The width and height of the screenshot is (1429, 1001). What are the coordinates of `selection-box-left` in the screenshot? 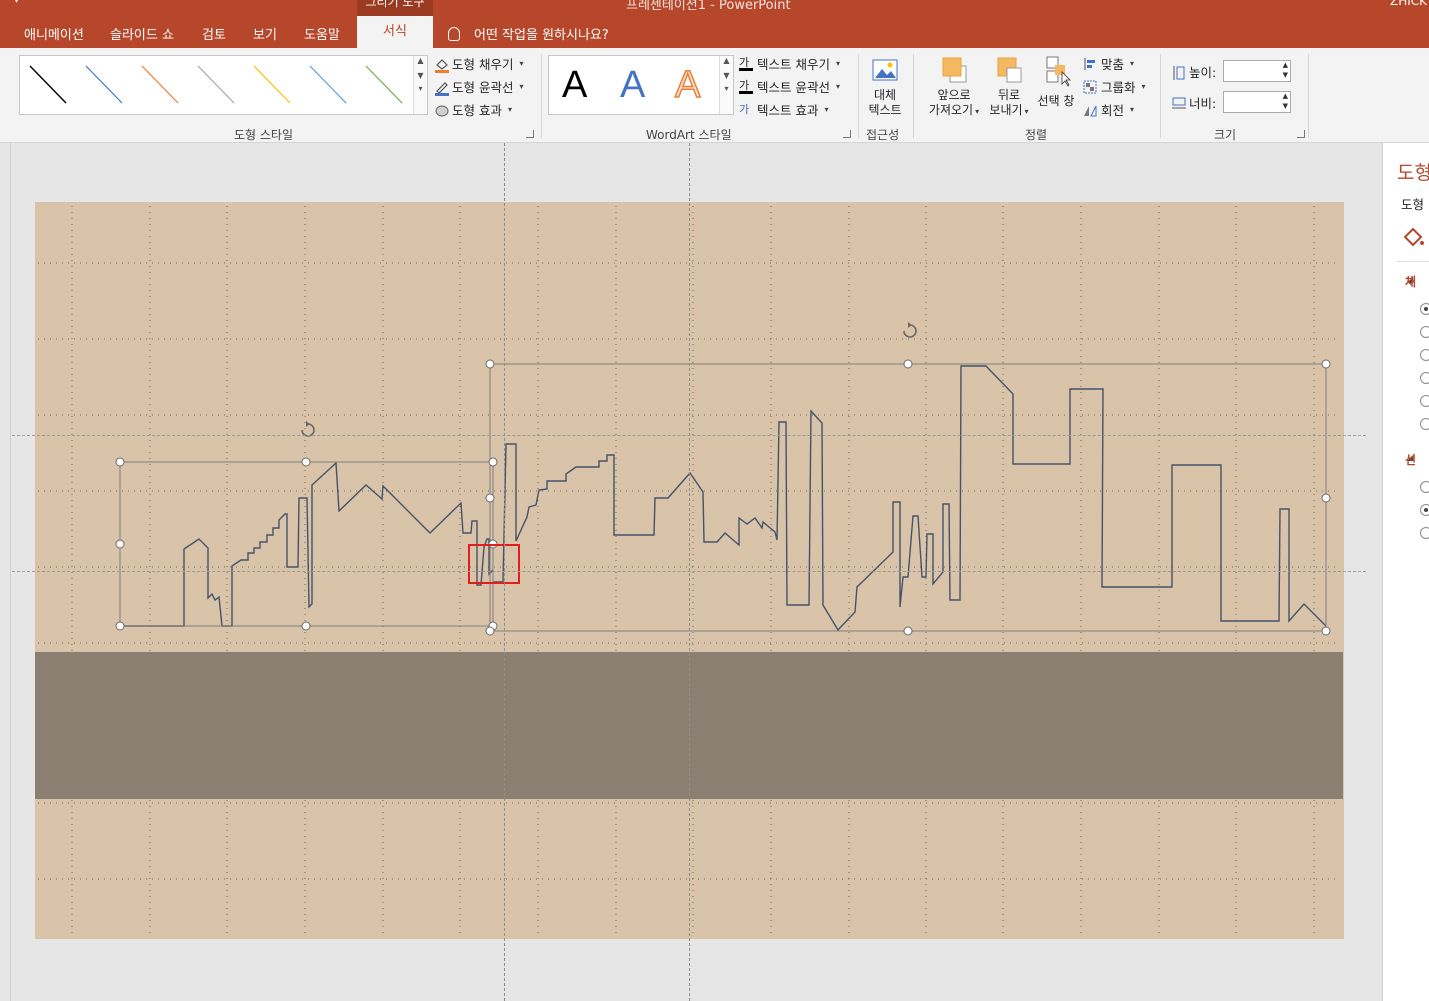 It's located at (306, 544).